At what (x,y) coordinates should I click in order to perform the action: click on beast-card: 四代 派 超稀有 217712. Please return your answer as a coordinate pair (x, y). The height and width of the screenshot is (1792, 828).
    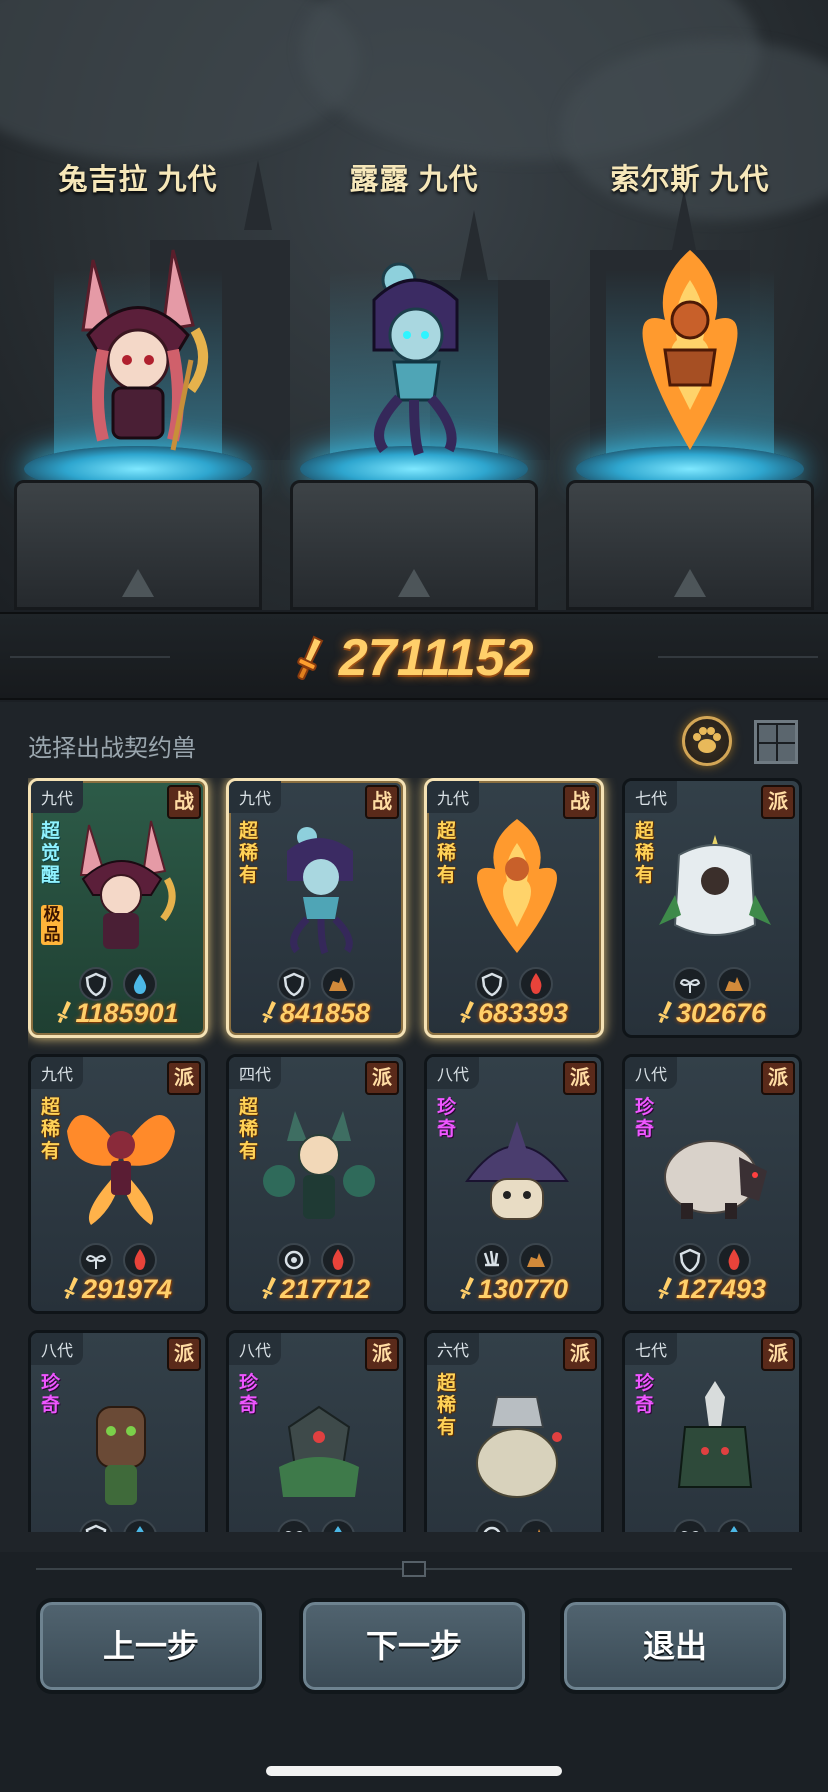
    Looking at the image, I should click on (316, 1184).